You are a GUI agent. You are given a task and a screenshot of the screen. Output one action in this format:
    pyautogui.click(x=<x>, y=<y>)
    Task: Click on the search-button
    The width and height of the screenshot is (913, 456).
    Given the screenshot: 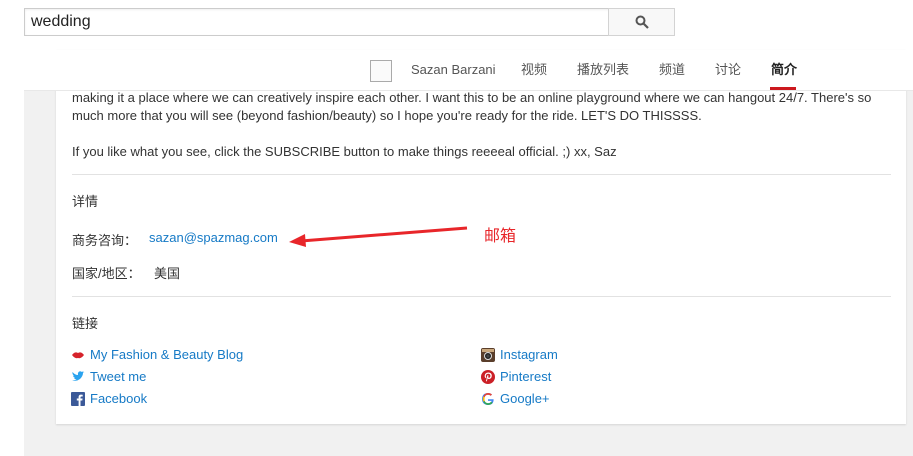 What is the action you would take?
    pyautogui.click(x=641, y=22)
    